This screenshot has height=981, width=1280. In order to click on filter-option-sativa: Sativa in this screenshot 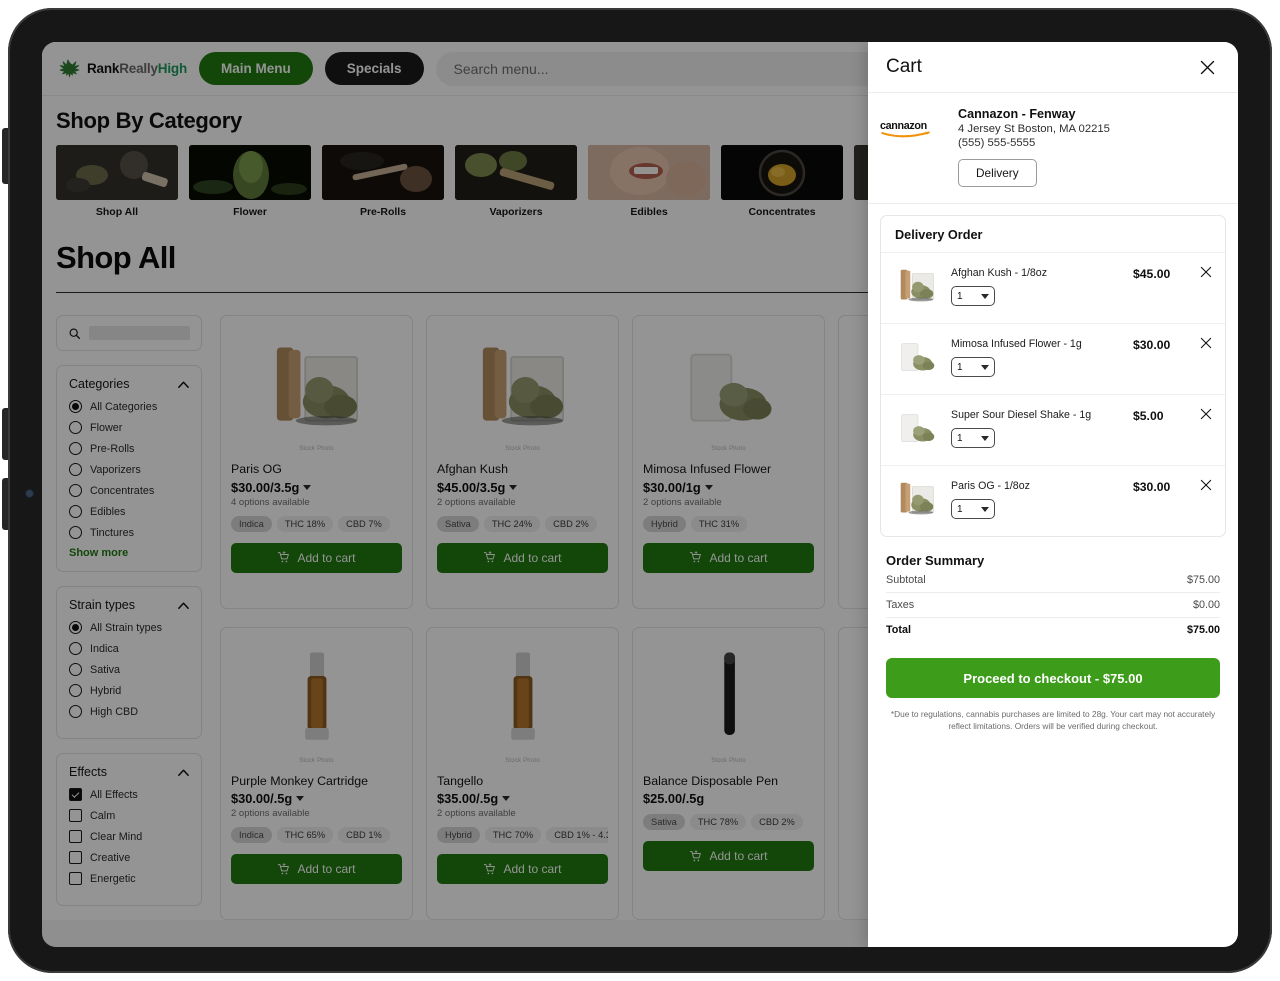, I will do `click(129, 669)`.